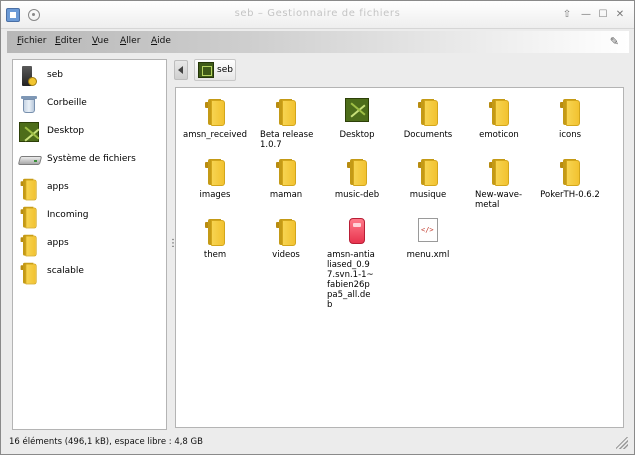 This screenshot has height=455, width=635. Describe the element at coordinates (215, 255) in the screenshot. I see `file-label: them` at that location.